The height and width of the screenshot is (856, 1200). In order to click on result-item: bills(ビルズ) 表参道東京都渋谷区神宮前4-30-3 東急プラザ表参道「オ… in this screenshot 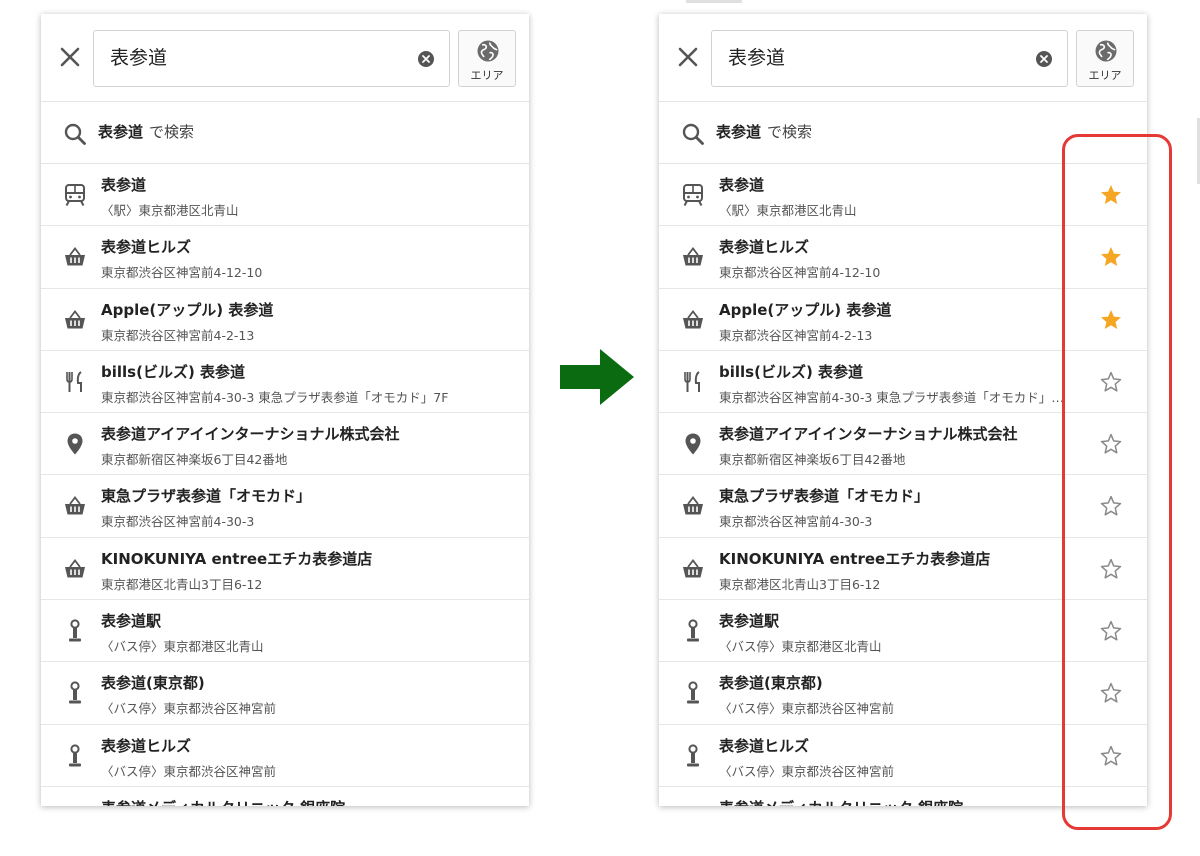, I will do `click(285, 382)`.